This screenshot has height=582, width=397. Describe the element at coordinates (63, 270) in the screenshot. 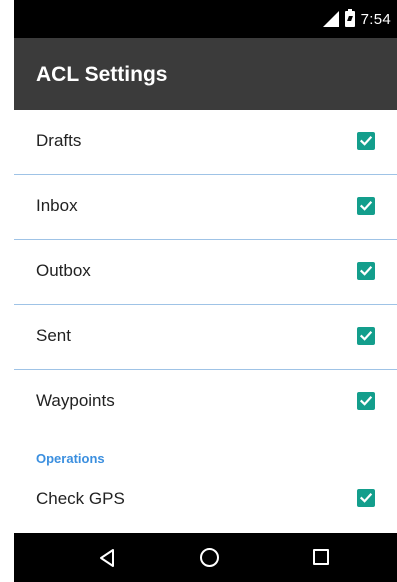

I see `list-item-label: Outbox` at that location.